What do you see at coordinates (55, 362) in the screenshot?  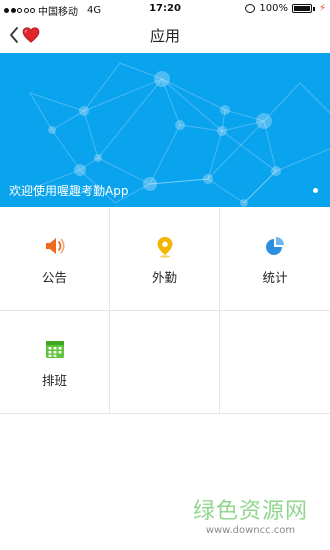 I see `app-schedule: 排班` at bounding box center [55, 362].